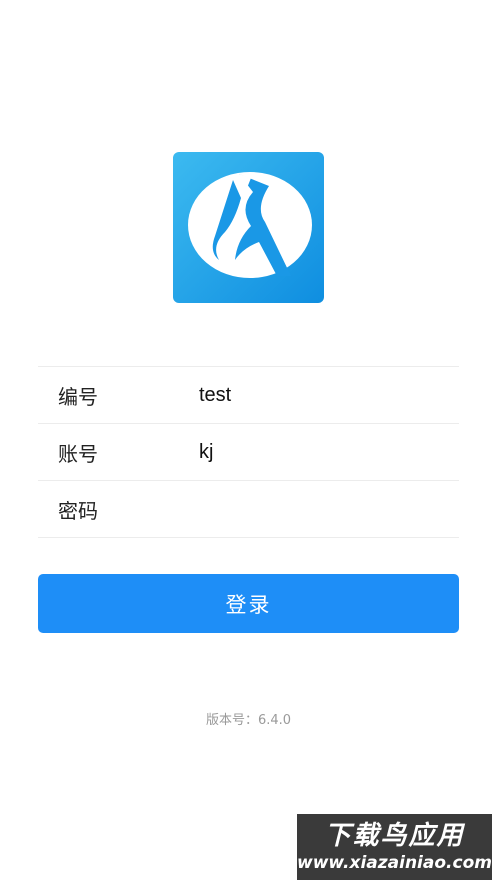 The height and width of the screenshot is (883, 497). I want to click on id-row: 编号, so click(248, 394).